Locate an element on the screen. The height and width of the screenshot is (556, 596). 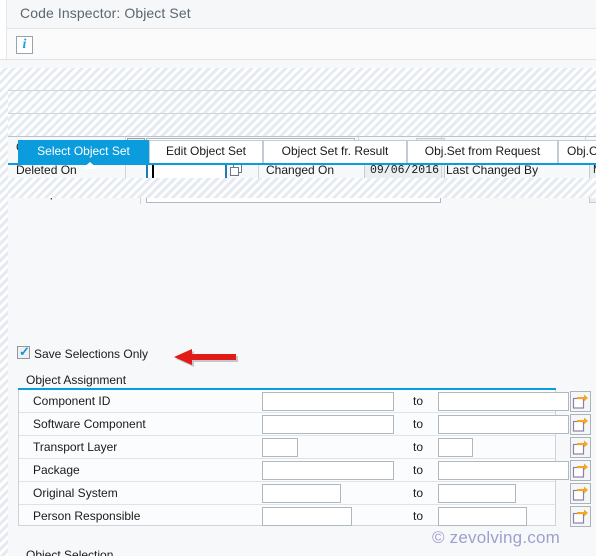
original-system-label: Original System is located at coordinates (75, 493).